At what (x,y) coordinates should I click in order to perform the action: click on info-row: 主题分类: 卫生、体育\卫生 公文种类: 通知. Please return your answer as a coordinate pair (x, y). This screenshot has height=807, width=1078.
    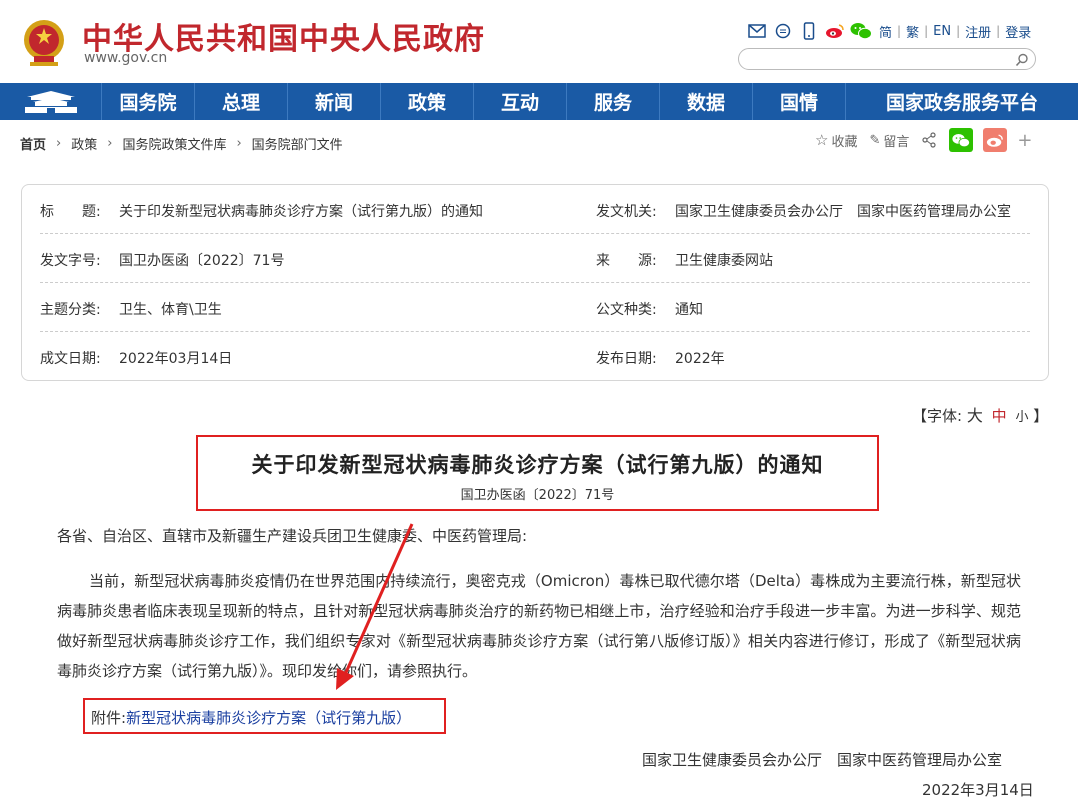
    Looking at the image, I should click on (535, 307).